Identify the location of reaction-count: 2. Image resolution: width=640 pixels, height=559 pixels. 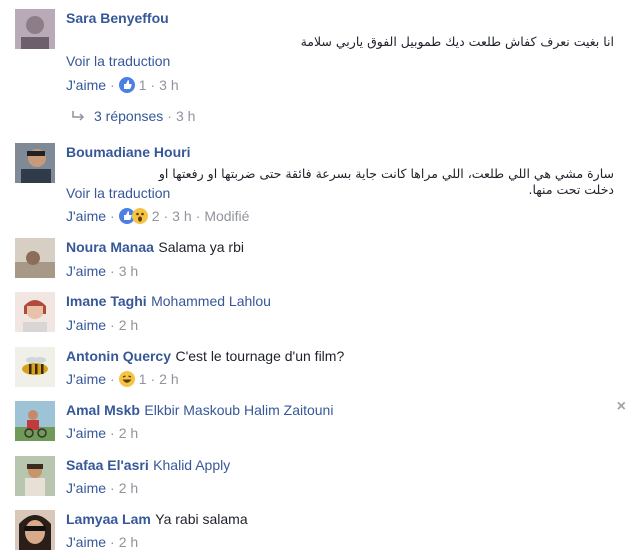
(156, 216).